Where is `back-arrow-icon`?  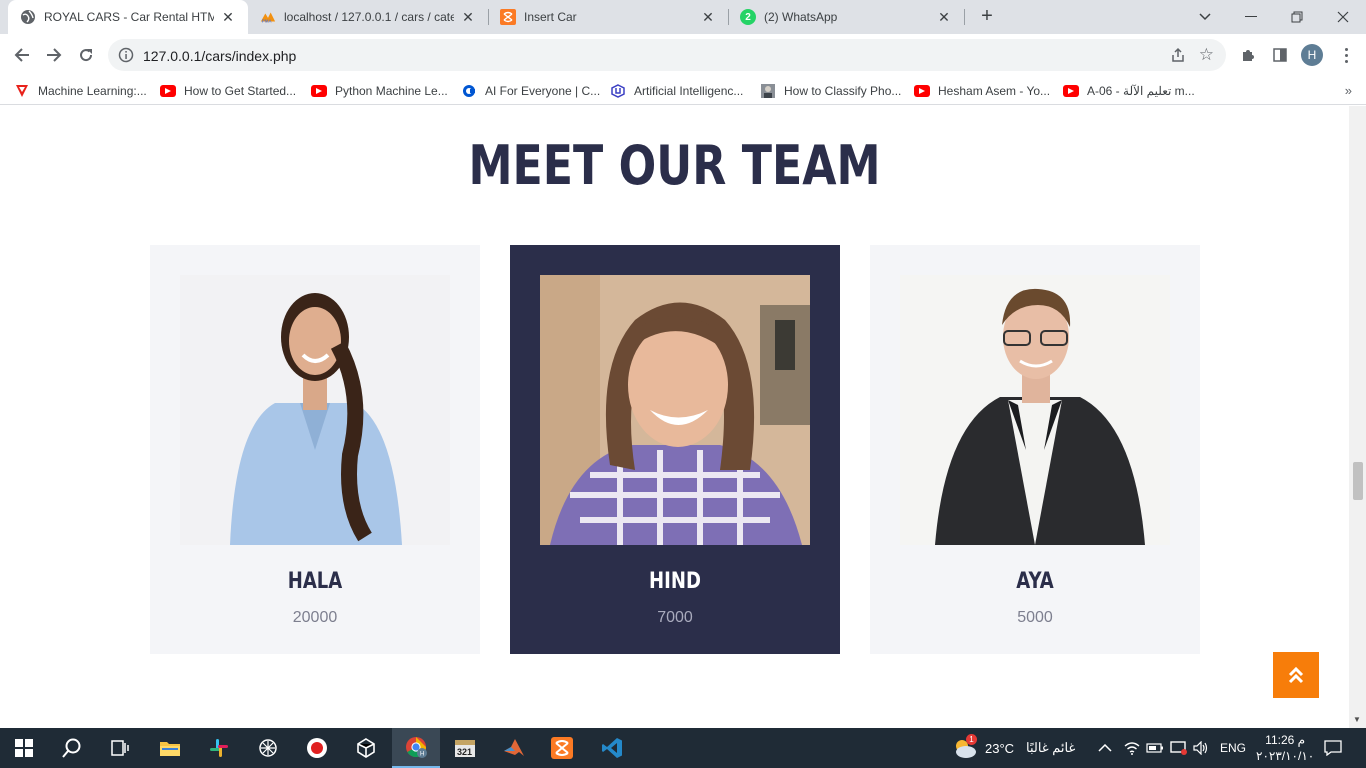 back-arrow-icon is located at coordinates (22, 55).